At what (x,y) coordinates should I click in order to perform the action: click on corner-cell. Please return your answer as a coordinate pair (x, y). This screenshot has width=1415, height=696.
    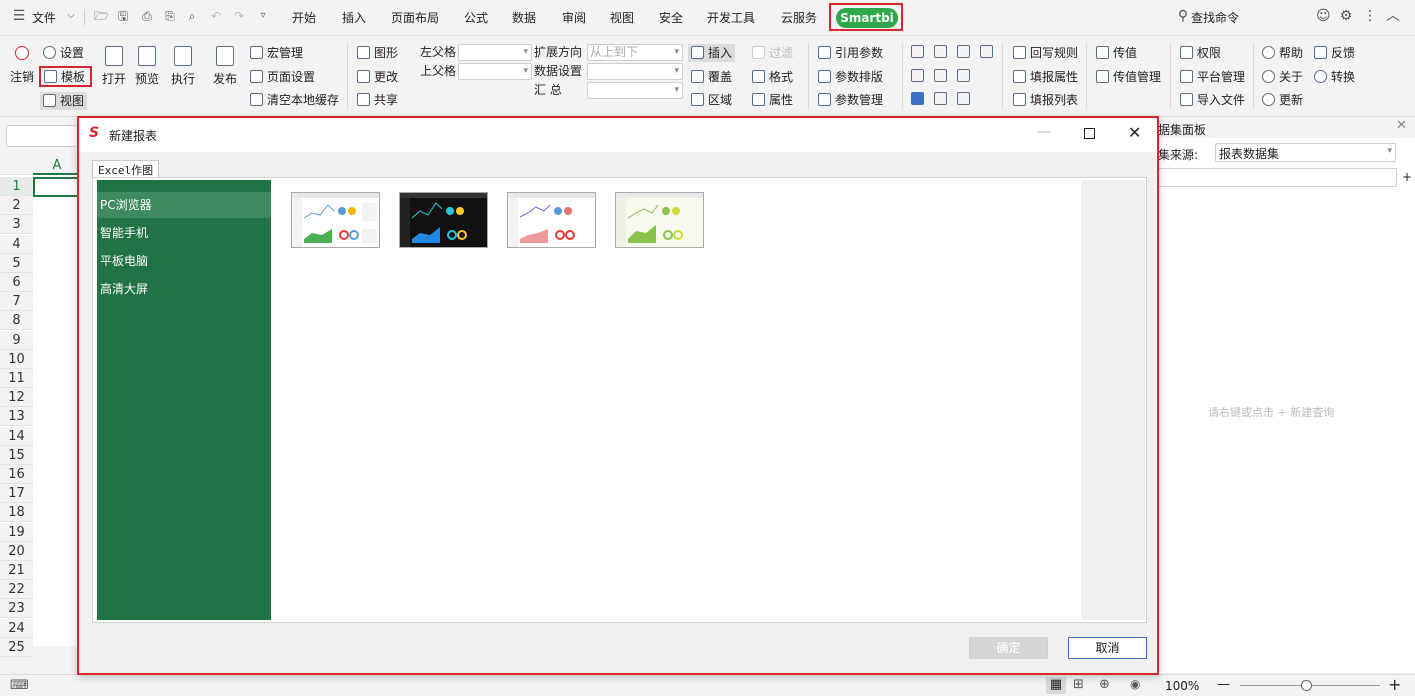
    Looking at the image, I should click on (16, 165).